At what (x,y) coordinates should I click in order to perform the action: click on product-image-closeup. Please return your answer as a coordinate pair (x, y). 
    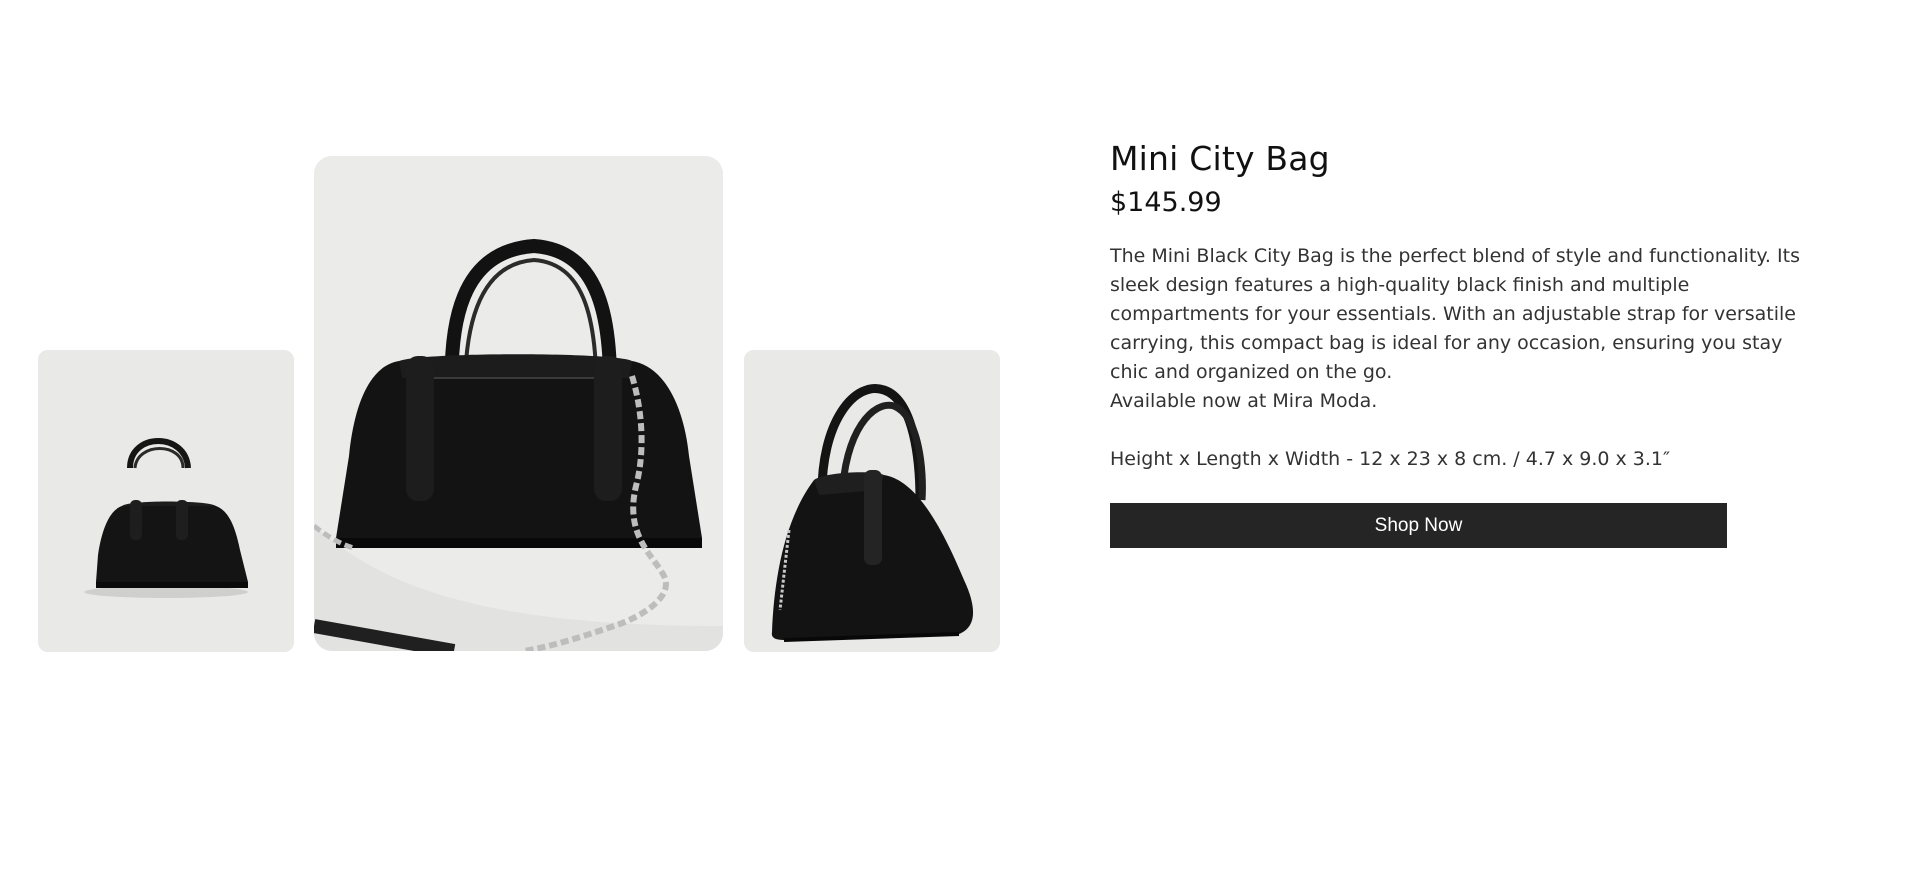
    Looking at the image, I should click on (518, 403).